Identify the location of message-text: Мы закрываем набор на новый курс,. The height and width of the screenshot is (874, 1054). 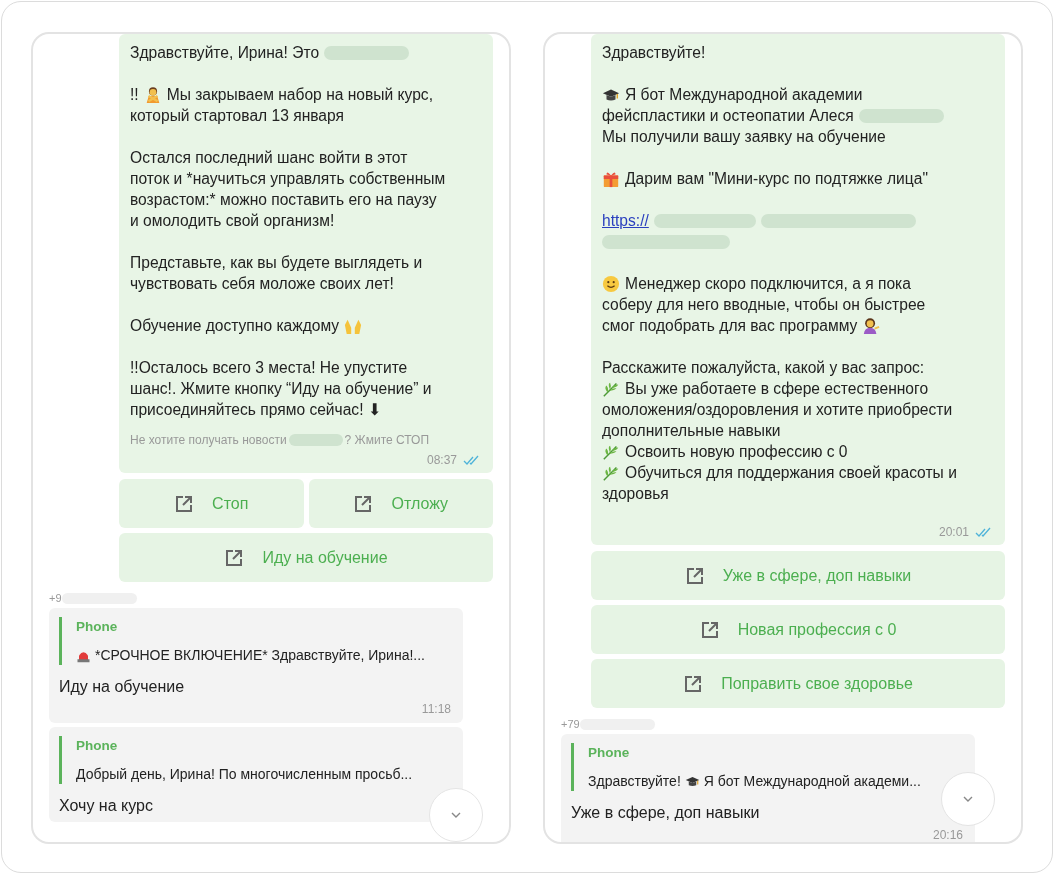
(299, 95).